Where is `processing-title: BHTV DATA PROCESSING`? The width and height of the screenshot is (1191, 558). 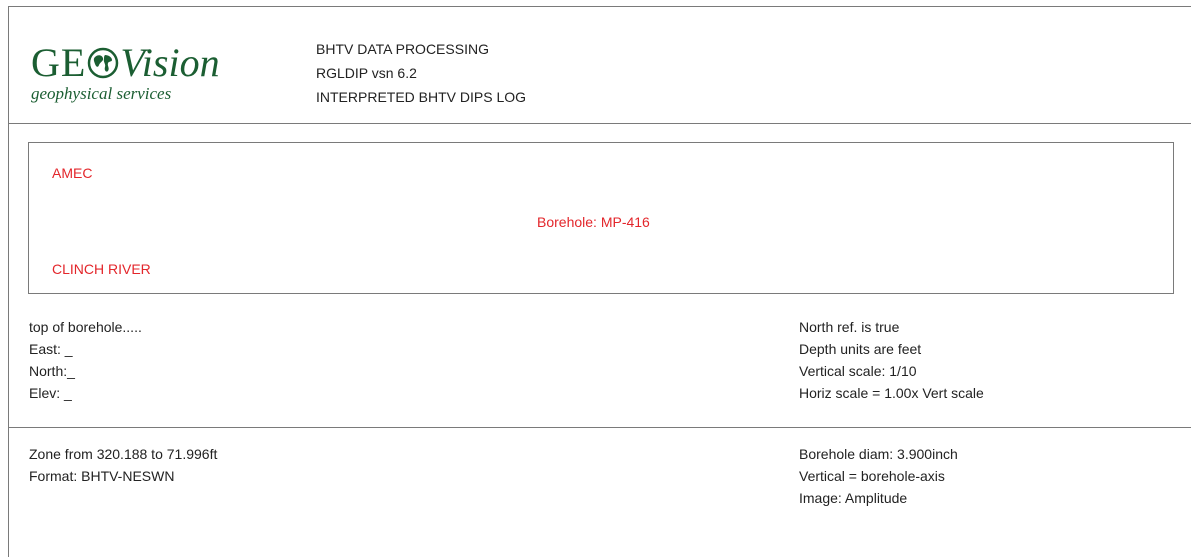 processing-title: BHTV DATA PROCESSING is located at coordinates (402, 49).